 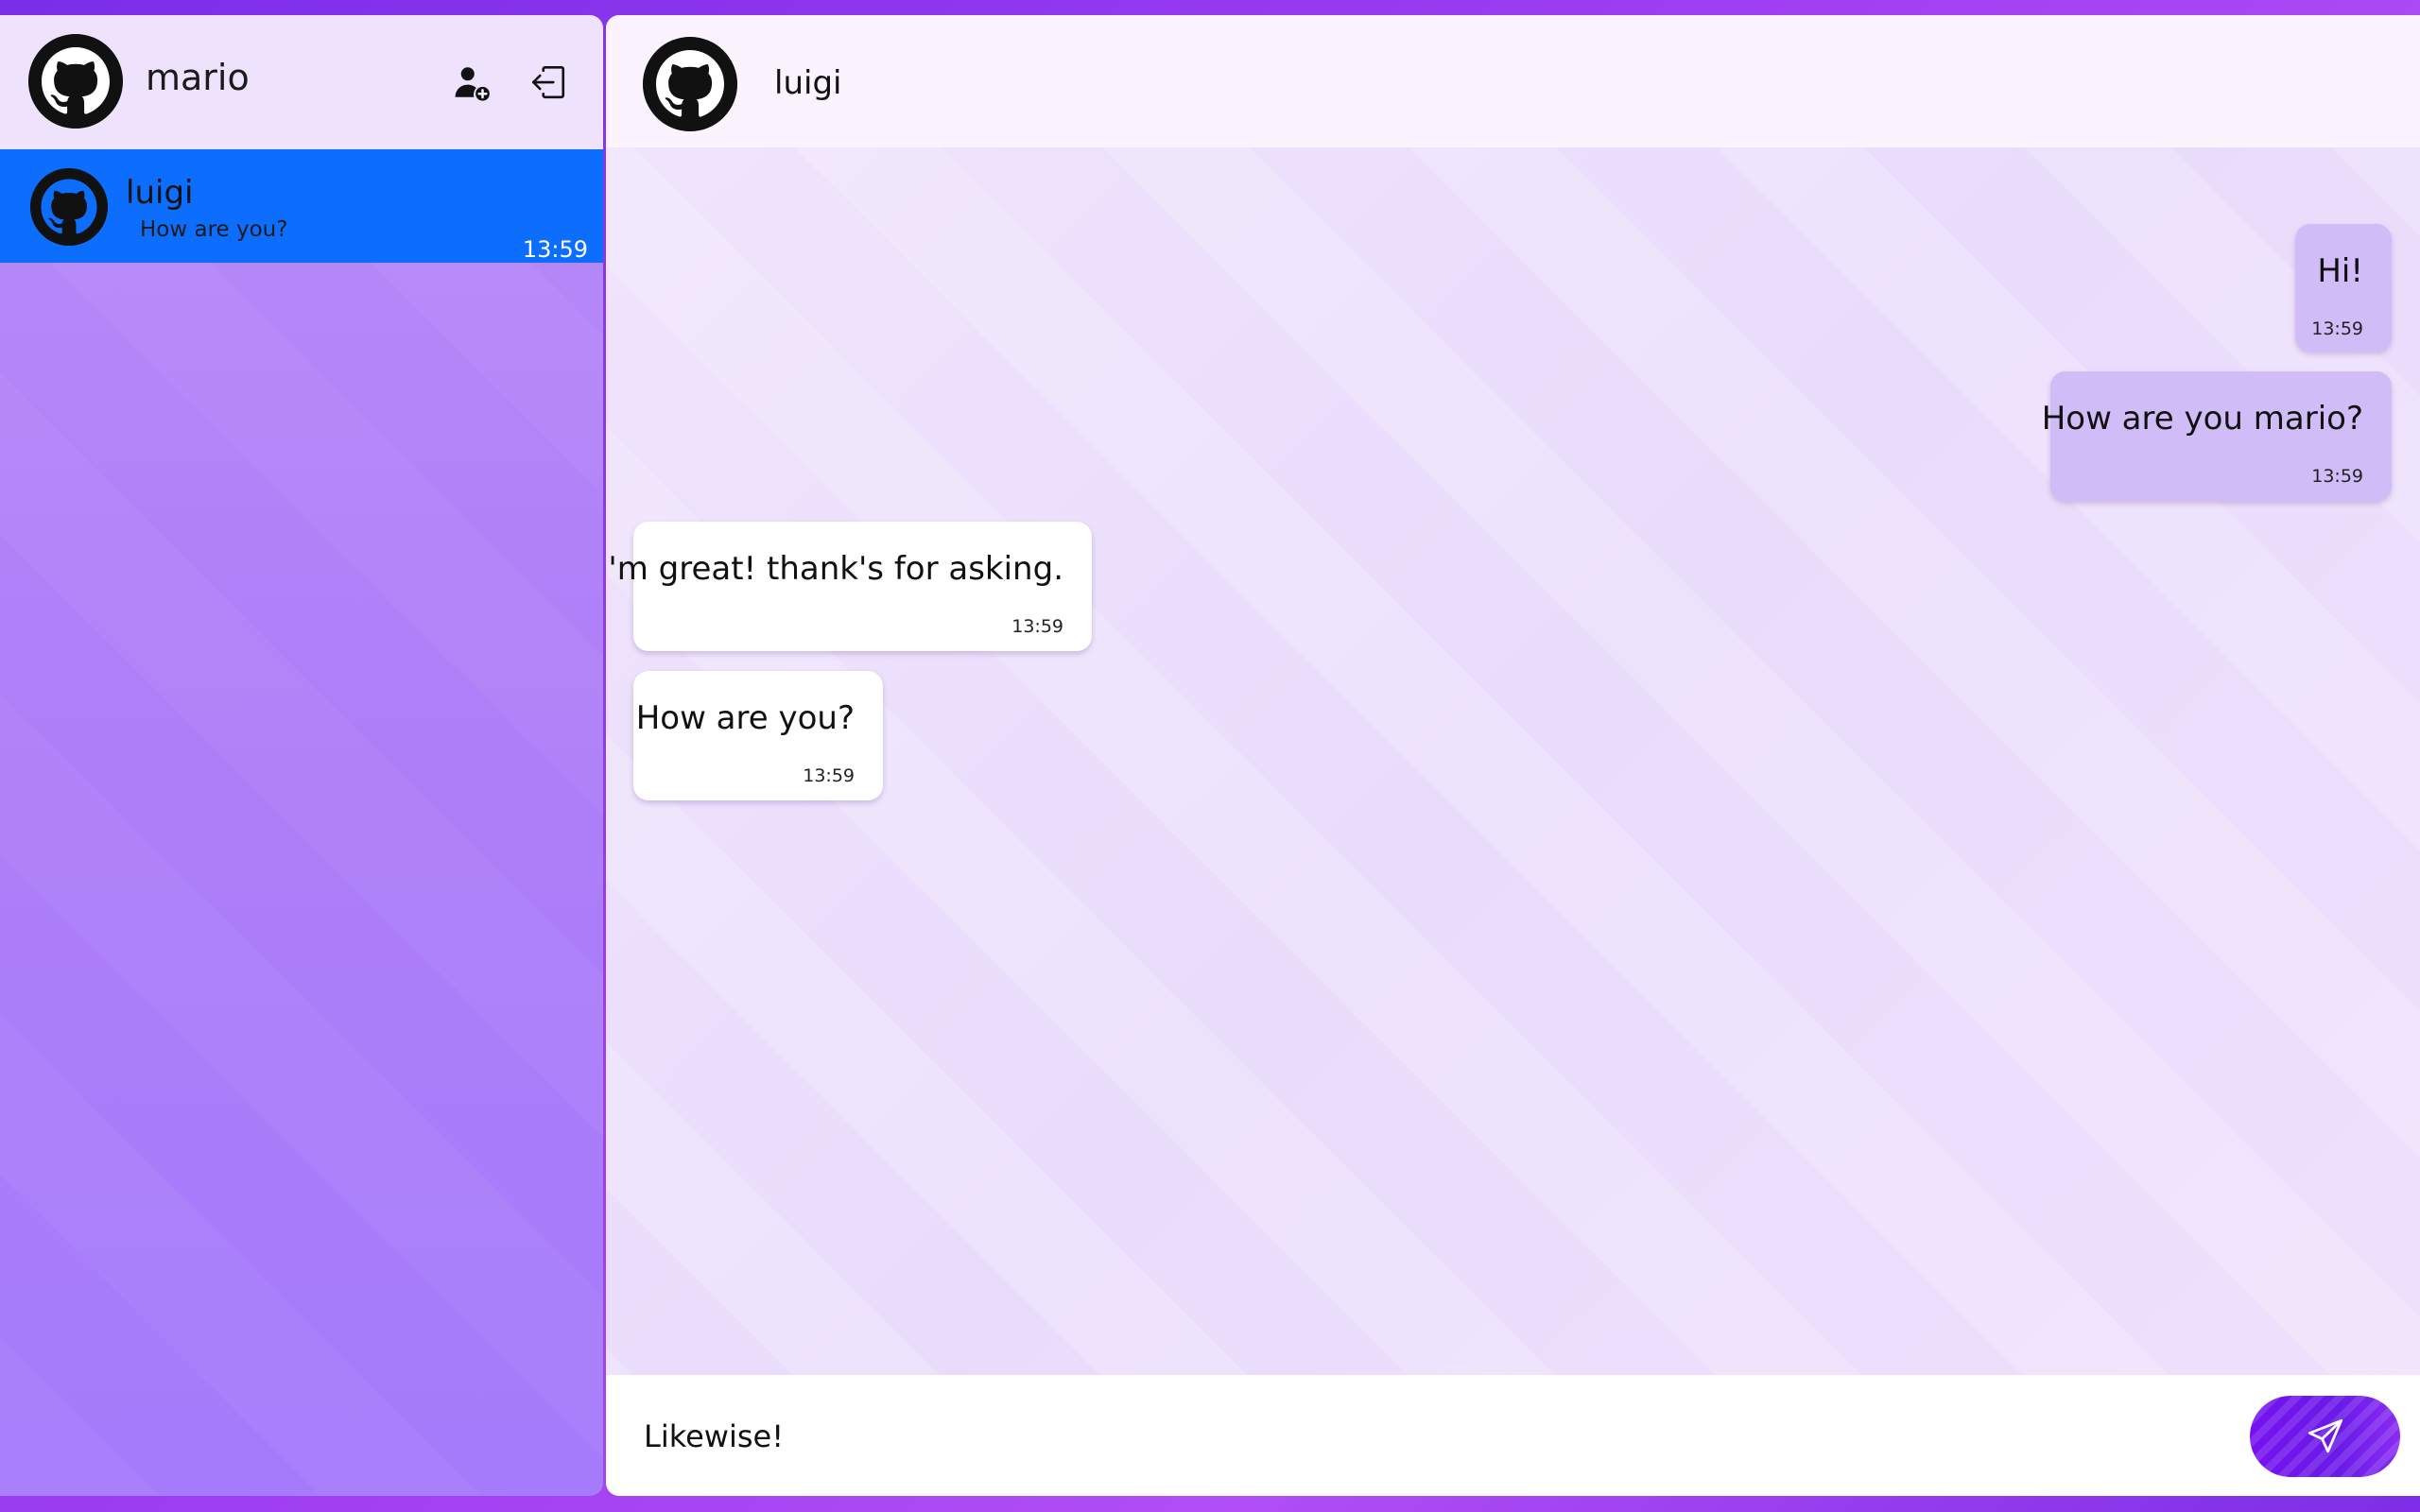 I want to click on send-button, so click(x=2325, y=1436).